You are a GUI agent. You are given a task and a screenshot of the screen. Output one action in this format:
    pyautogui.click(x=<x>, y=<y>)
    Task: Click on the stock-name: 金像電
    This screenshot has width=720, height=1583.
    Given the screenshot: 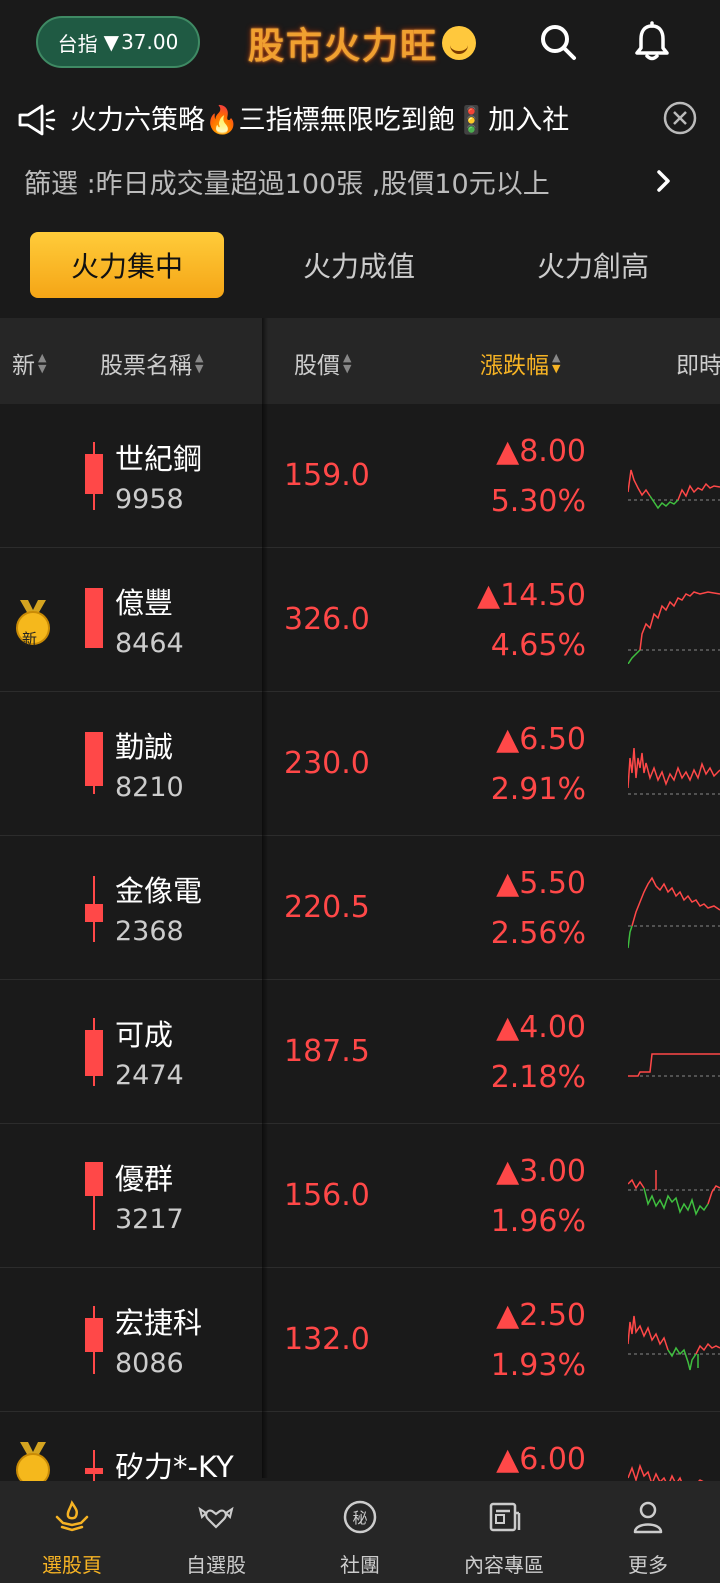 What is the action you would take?
    pyautogui.click(x=159, y=891)
    